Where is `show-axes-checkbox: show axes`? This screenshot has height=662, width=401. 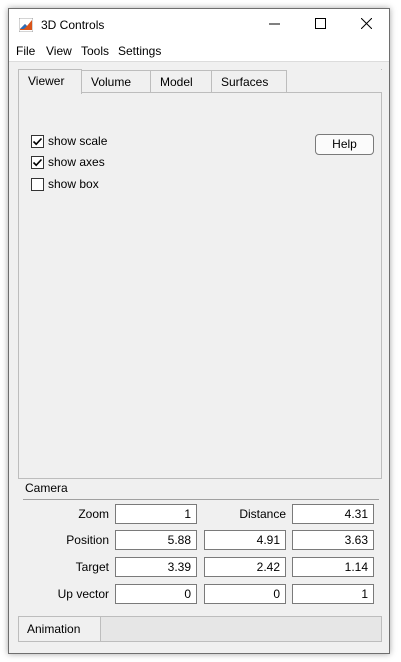 show-axes-checkbox: show axes is located at coordinates (68, 162).